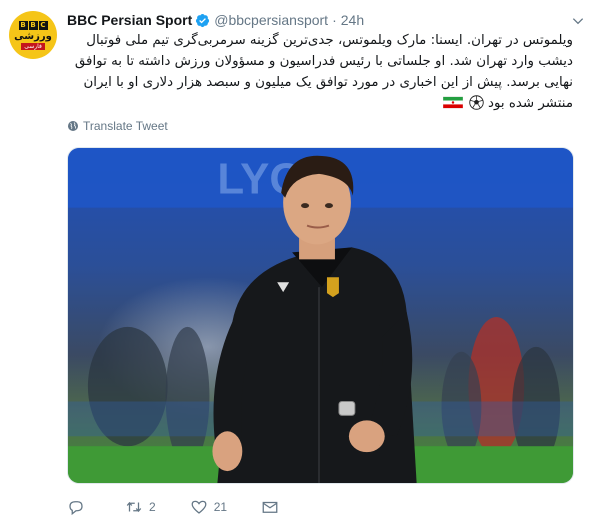 The width and height of the screenshot is (597, 529). What do you see at coordinates (530, 103) in the screenshot?
I see `tweet-line: منتشر شده بود` at bounding box center [530, 103].